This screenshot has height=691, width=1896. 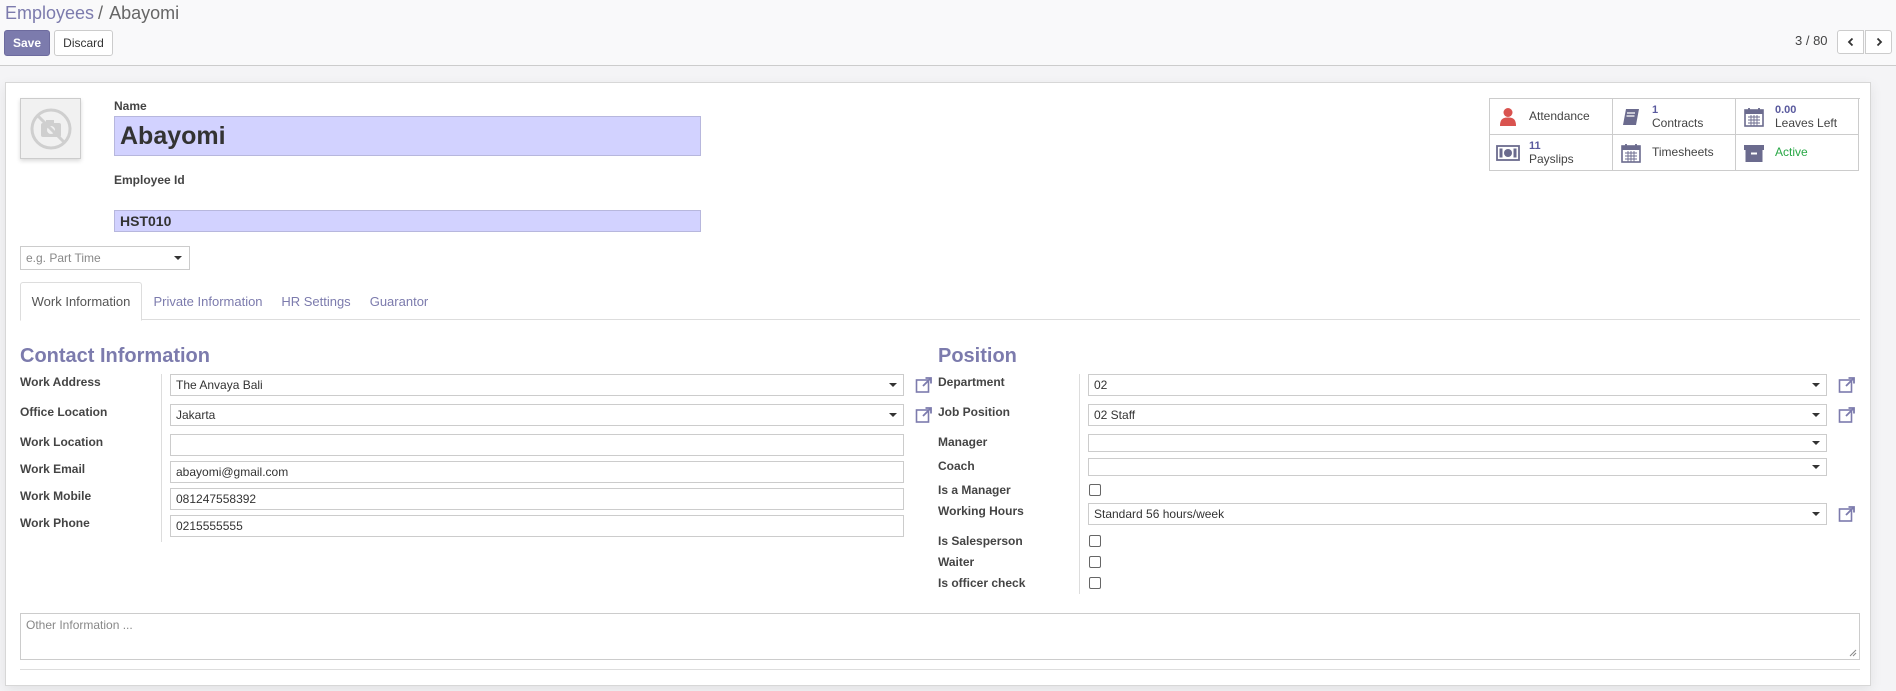 What do you see at coordinates (1095, 562) in the screenshot?
I see `waiter-checkbox` at bounding box center [1095, 562].